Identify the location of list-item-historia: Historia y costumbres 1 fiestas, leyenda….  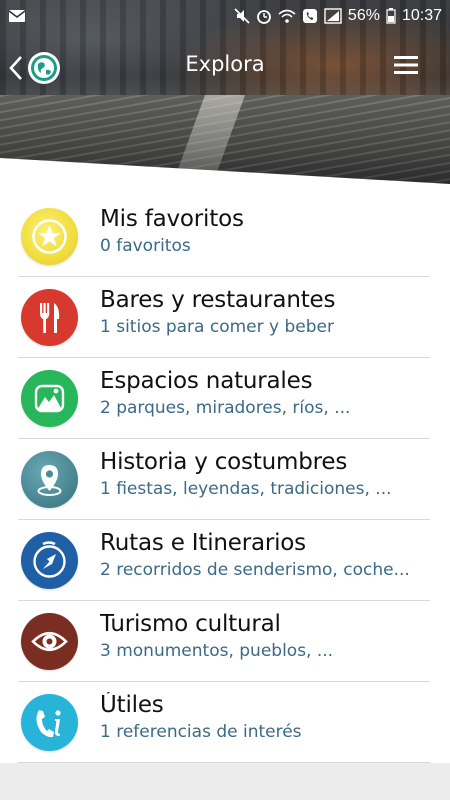
(225, 479).